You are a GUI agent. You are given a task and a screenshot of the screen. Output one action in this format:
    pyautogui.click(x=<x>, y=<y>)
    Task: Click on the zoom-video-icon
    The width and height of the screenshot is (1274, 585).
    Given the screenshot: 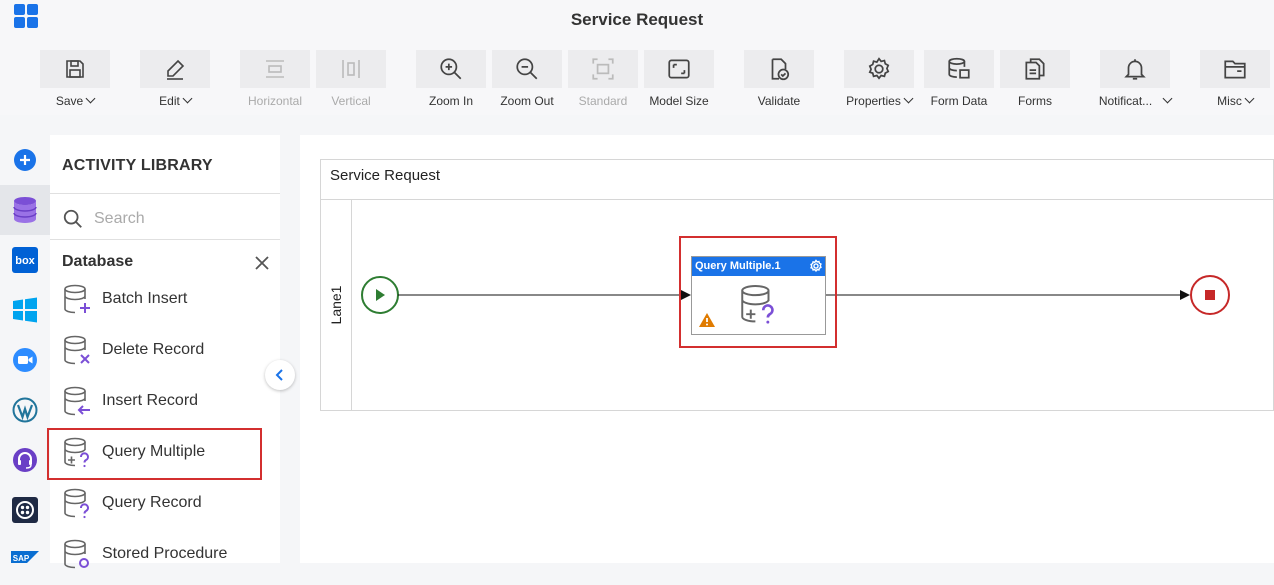 What is the action you would take?
    pyautogui.click(x=25, y=360)
    